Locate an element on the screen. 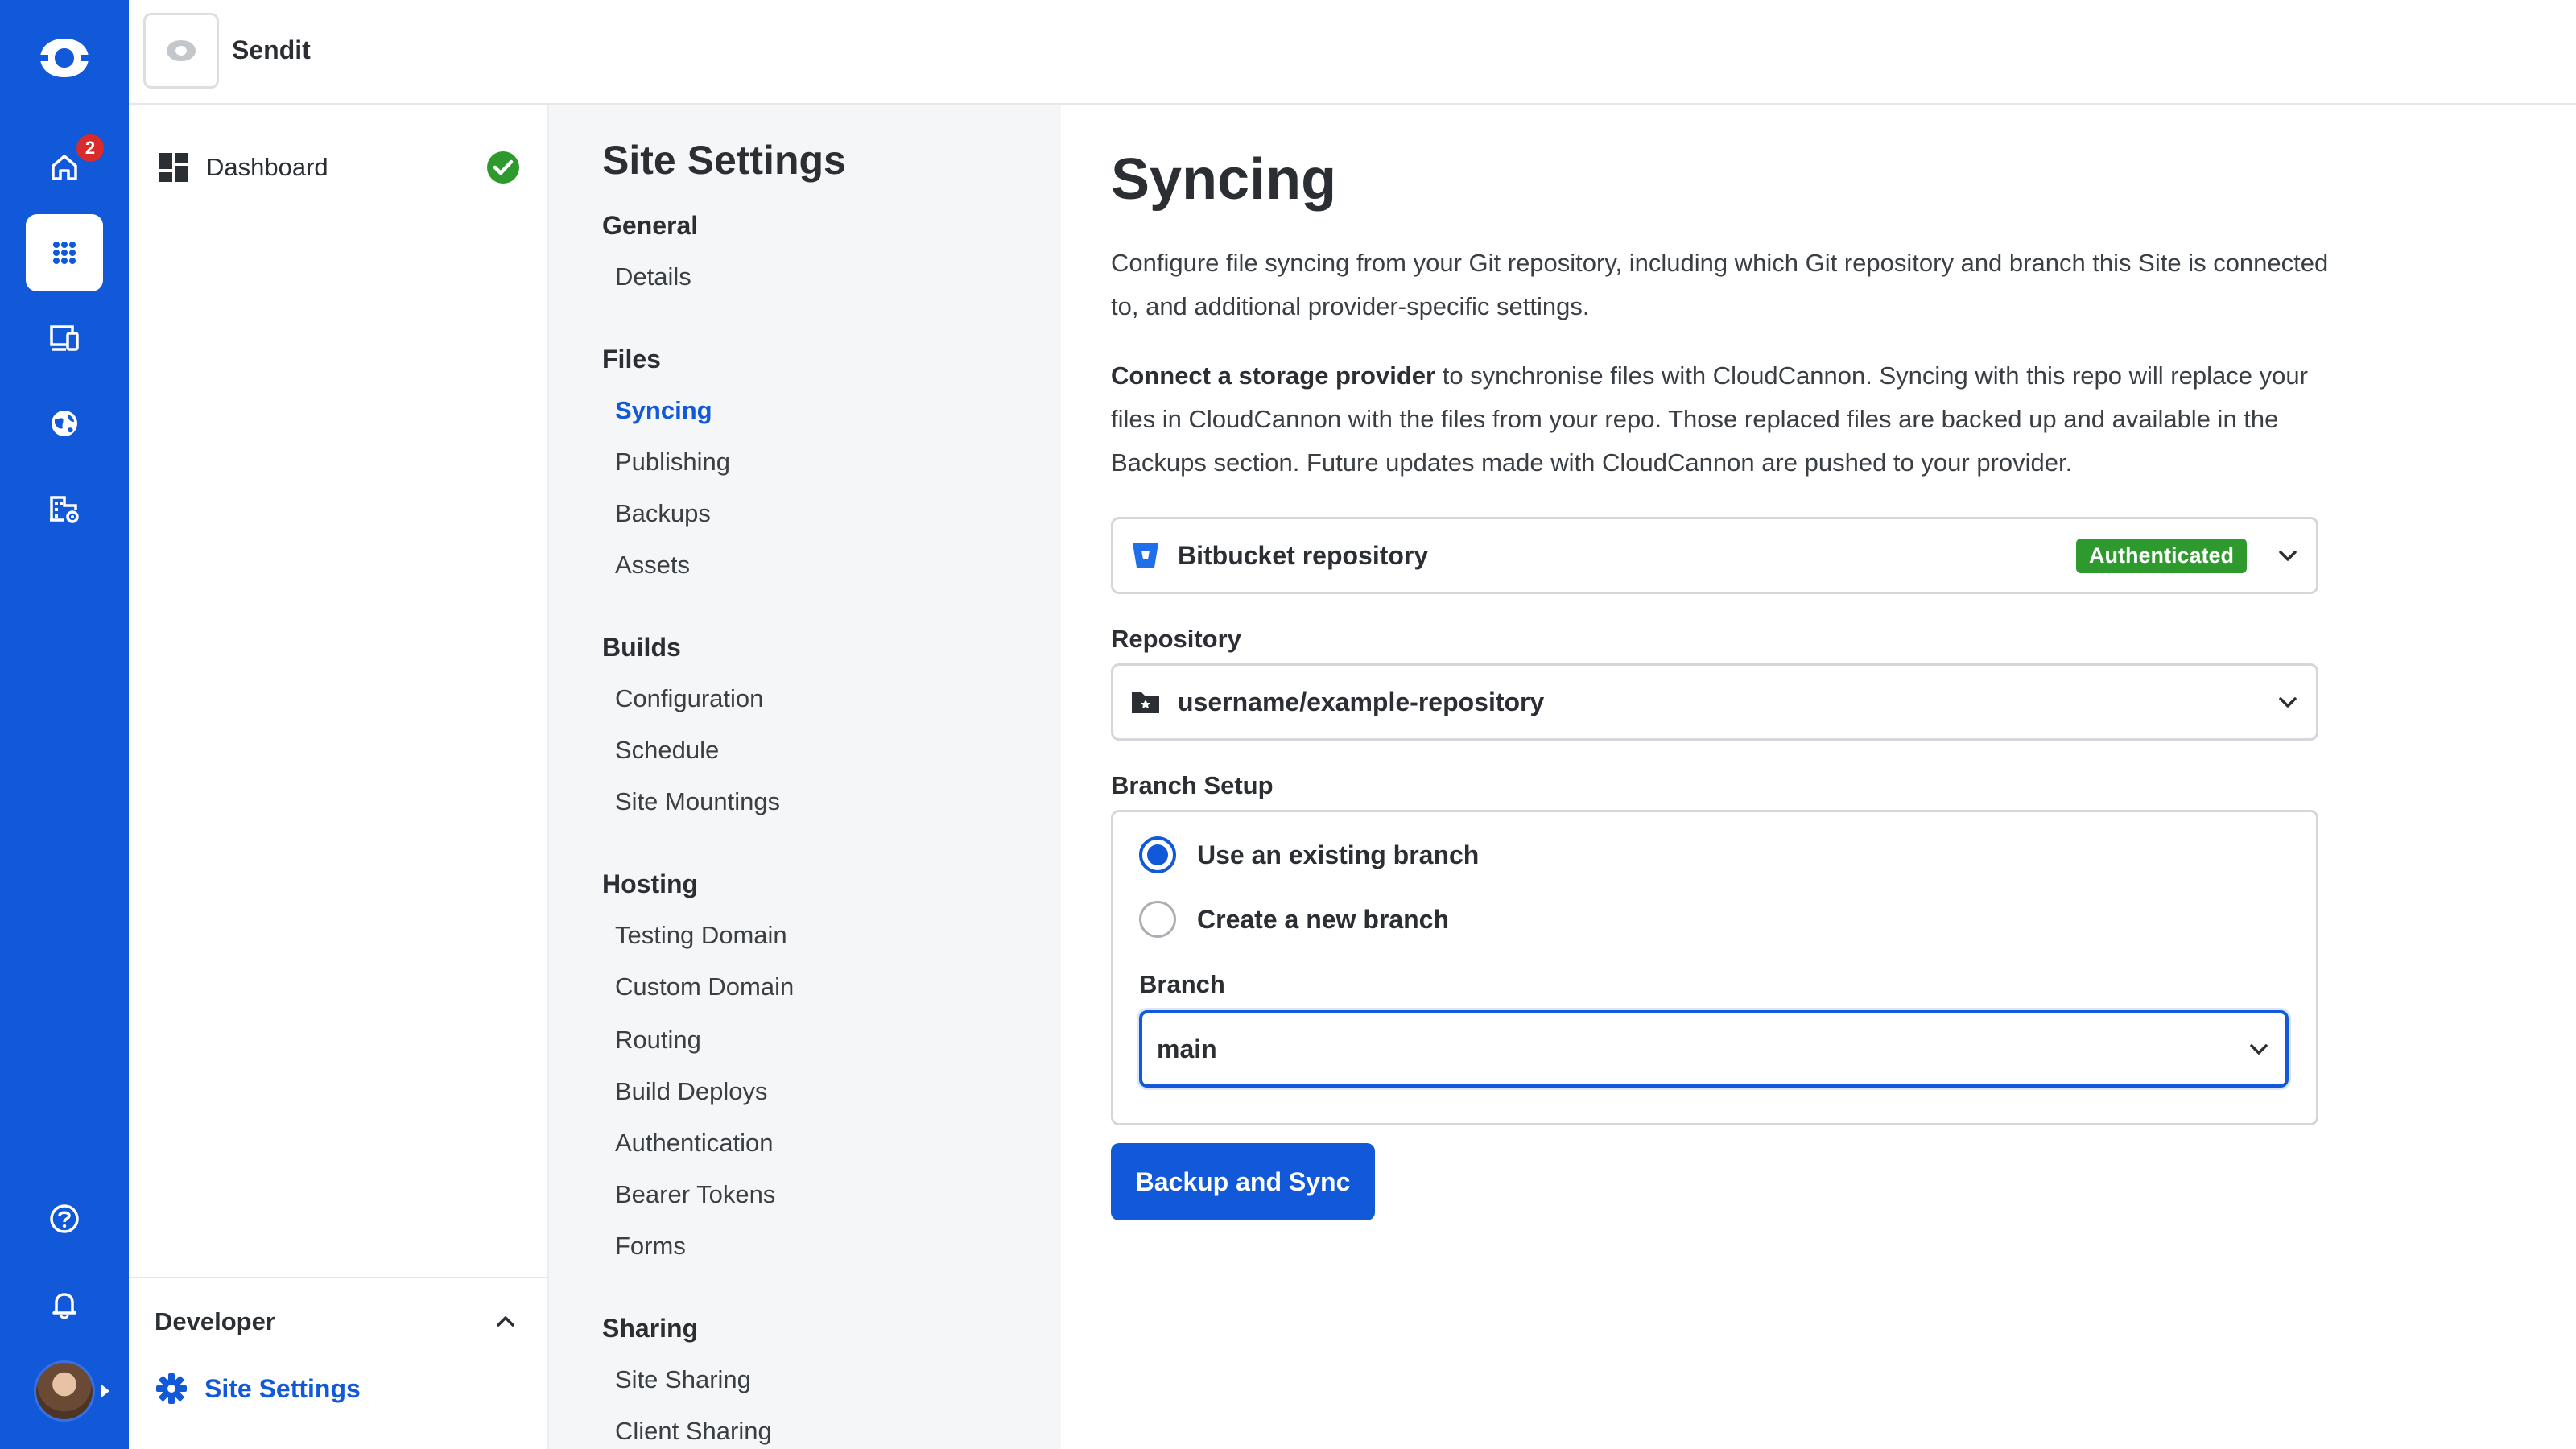  organization-icon is located at coordinates (64, 509).